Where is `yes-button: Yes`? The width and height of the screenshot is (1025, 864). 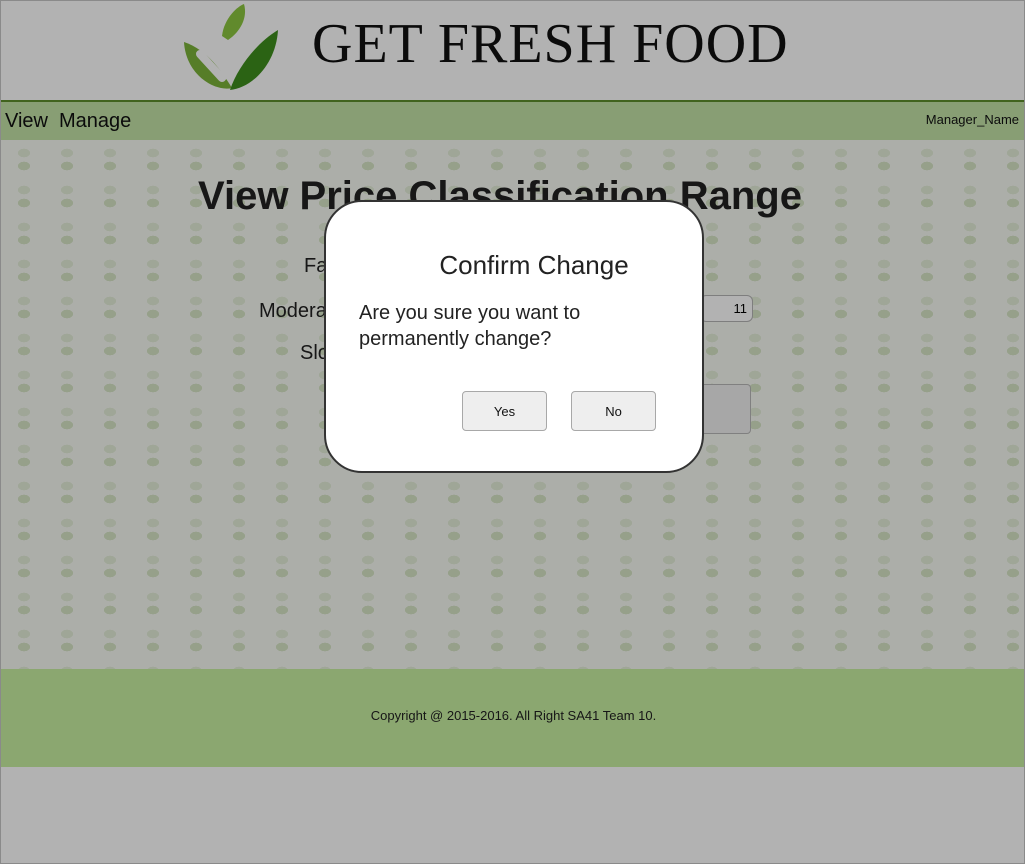 yes-button: Yes is located at coordinates (504, 411).